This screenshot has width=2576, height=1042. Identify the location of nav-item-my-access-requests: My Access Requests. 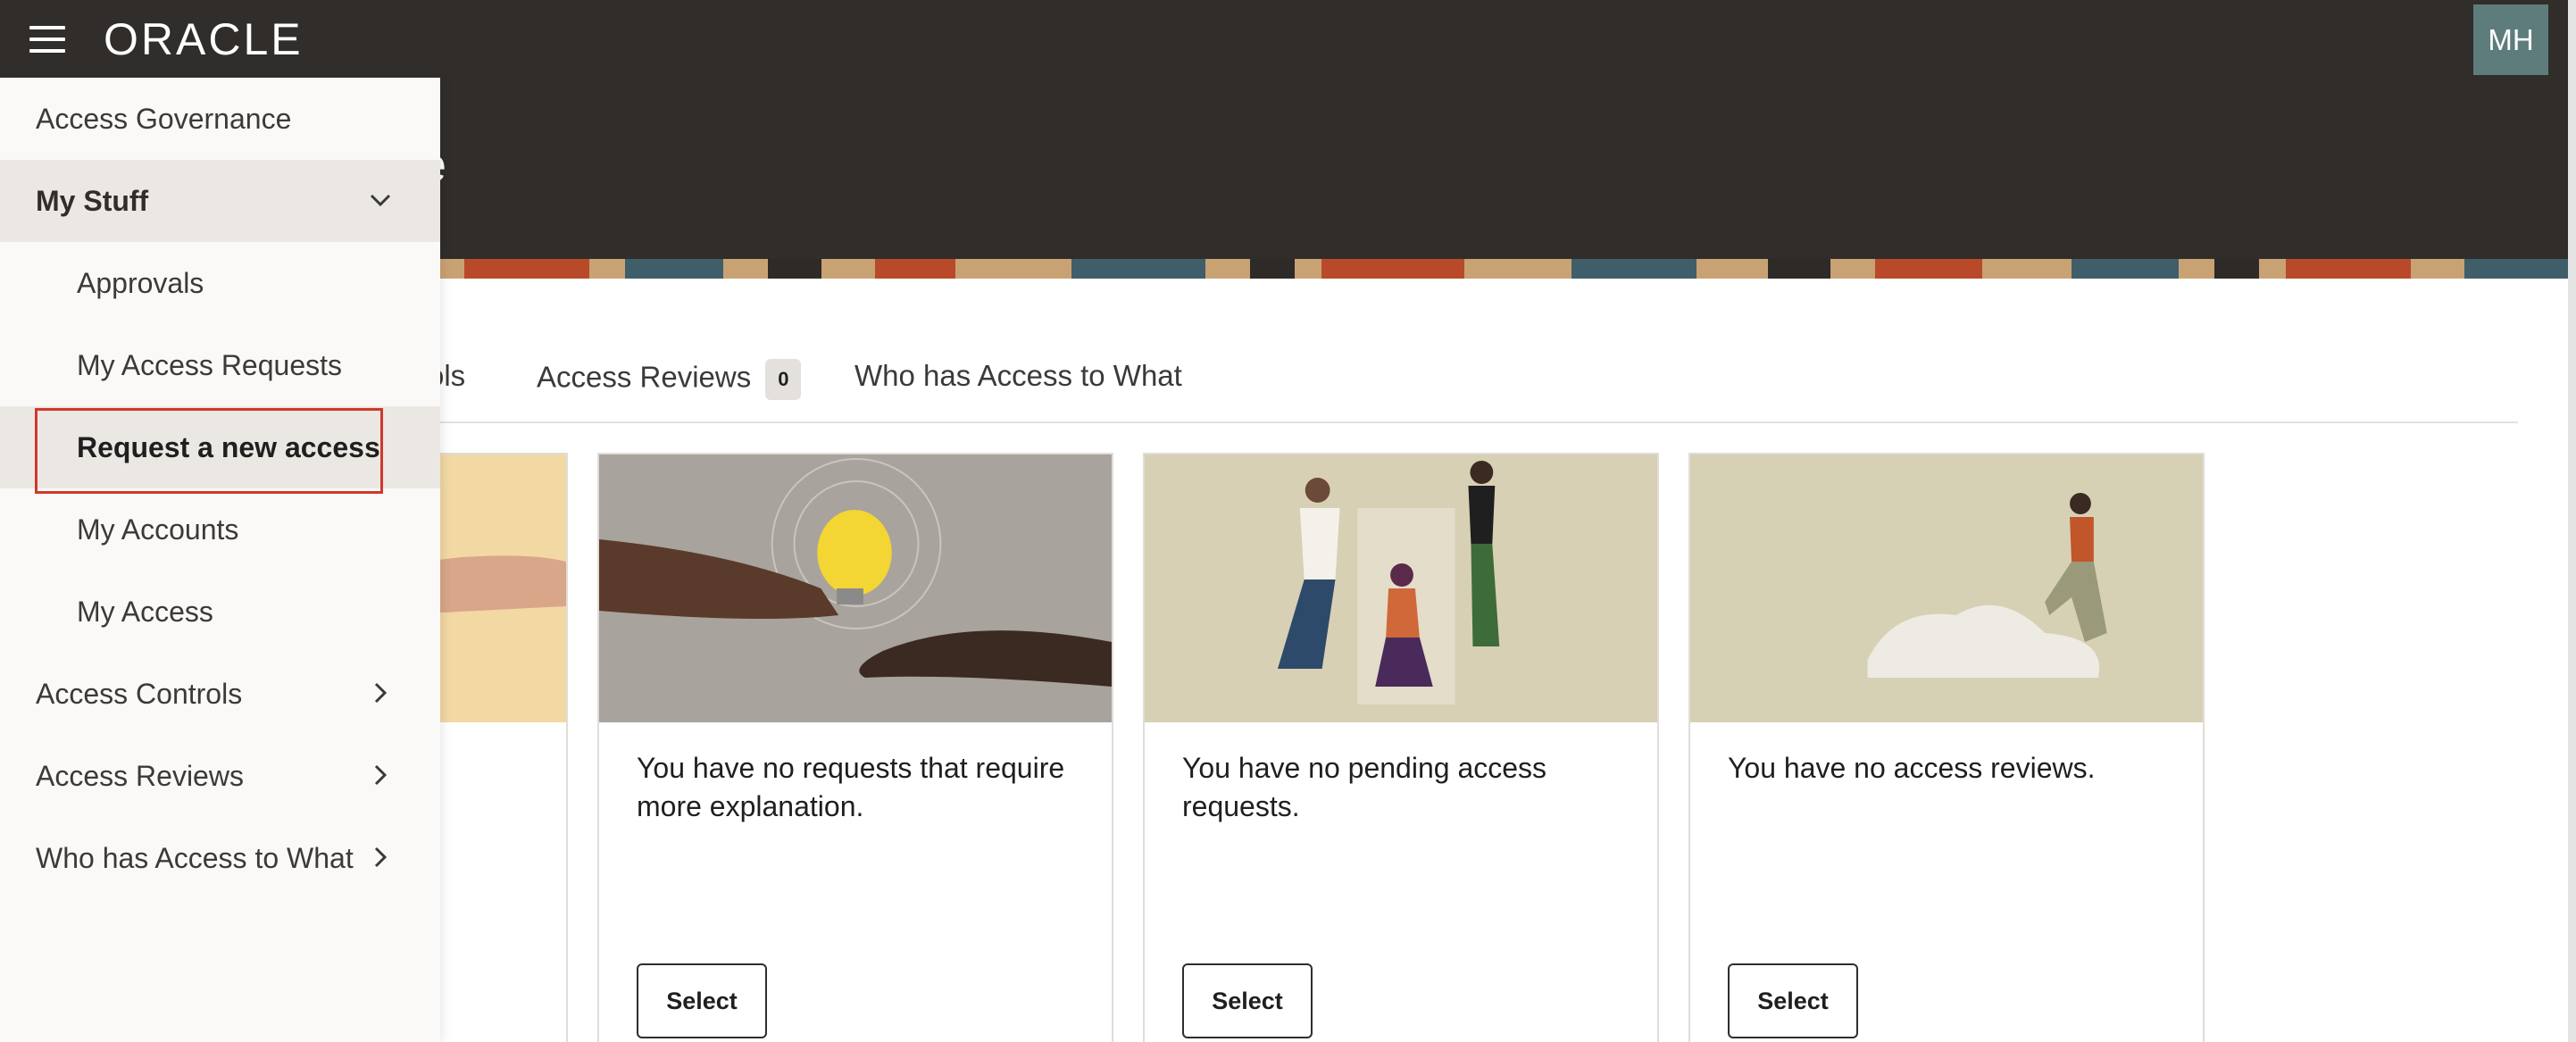
(220, 365).